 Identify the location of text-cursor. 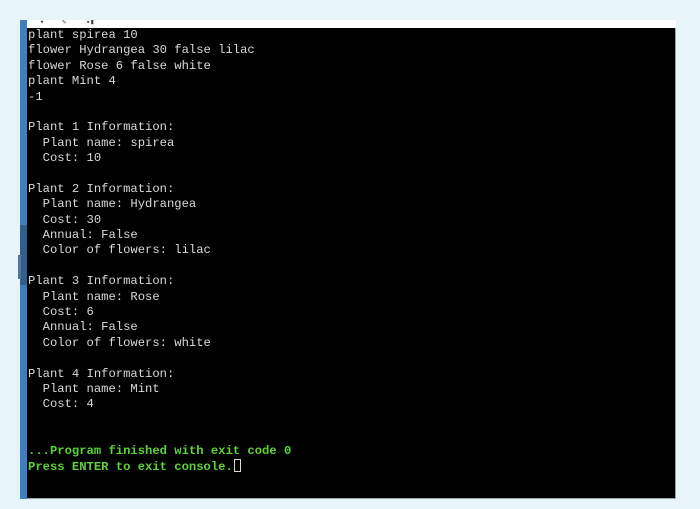
(237, 465).